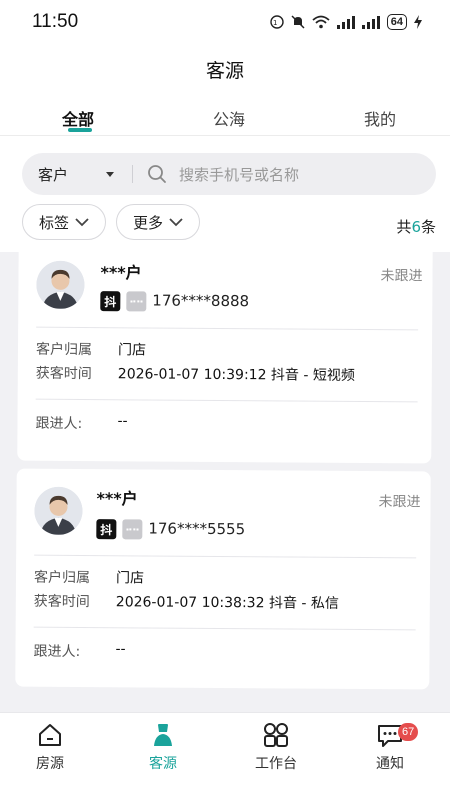 This screenshot has width=450, height=800. I want to click on tabbar-label: 通知, so click(390, 764).